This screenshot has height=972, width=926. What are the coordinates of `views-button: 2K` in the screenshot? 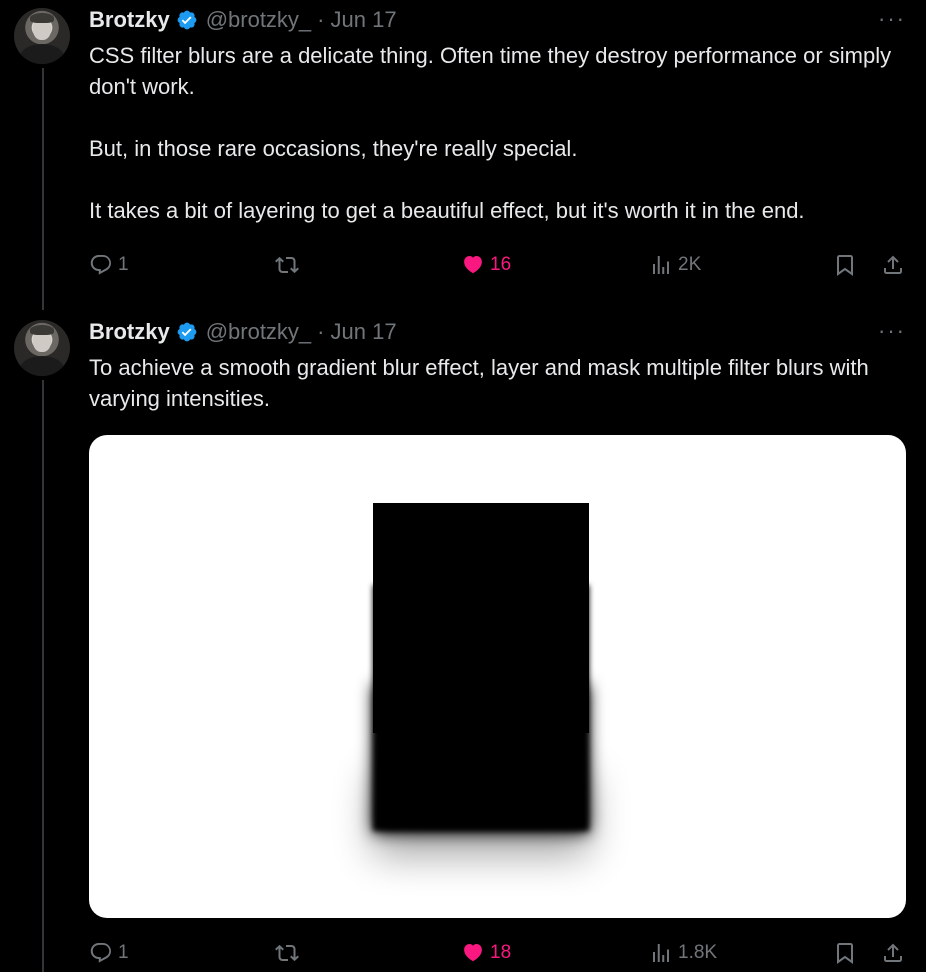 It's located at (675, 265).